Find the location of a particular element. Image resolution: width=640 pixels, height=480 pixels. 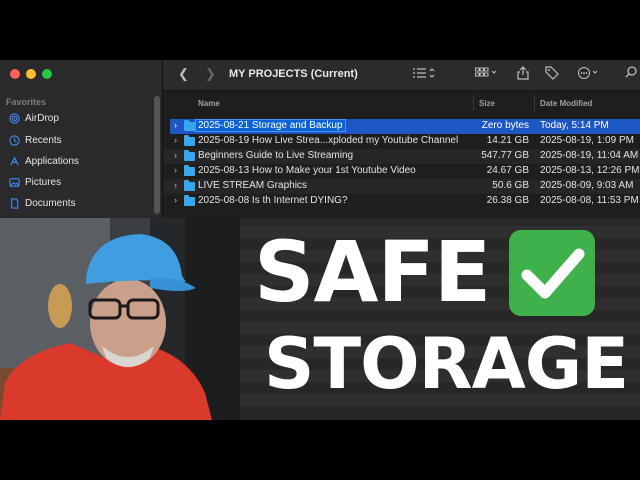

sidebar-item-applications: Applications is located at coordinates (43, 161).